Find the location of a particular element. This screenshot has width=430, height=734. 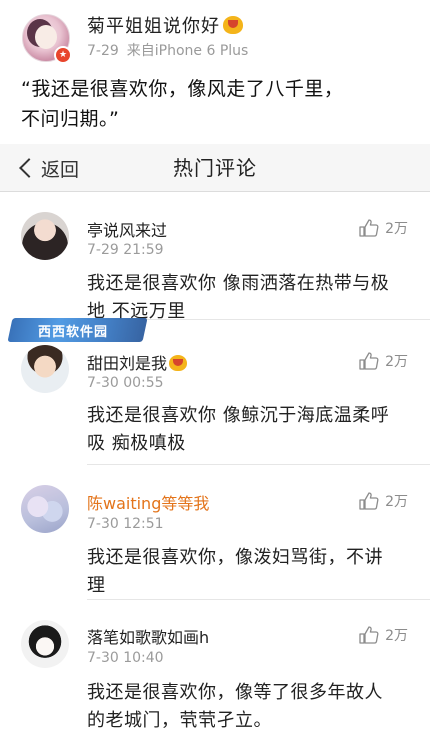

hot-comments-navbar: 返回 热门评论 is located at coordinates (215, 168).